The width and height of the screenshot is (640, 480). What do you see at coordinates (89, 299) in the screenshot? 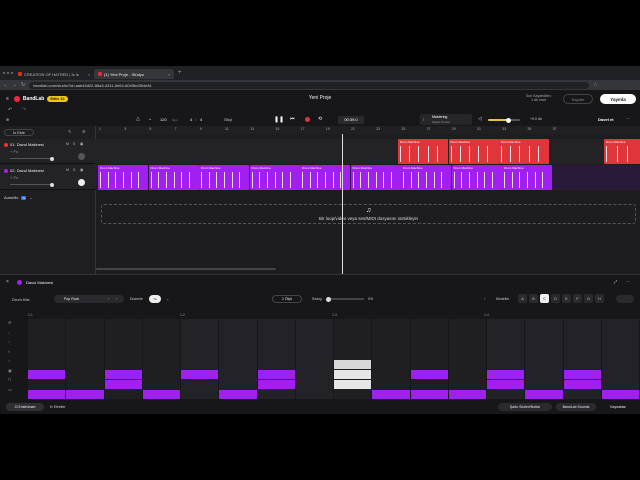
I see `kit-selector: Pop Rock ‹ ›` at bounding box center [89, 299].